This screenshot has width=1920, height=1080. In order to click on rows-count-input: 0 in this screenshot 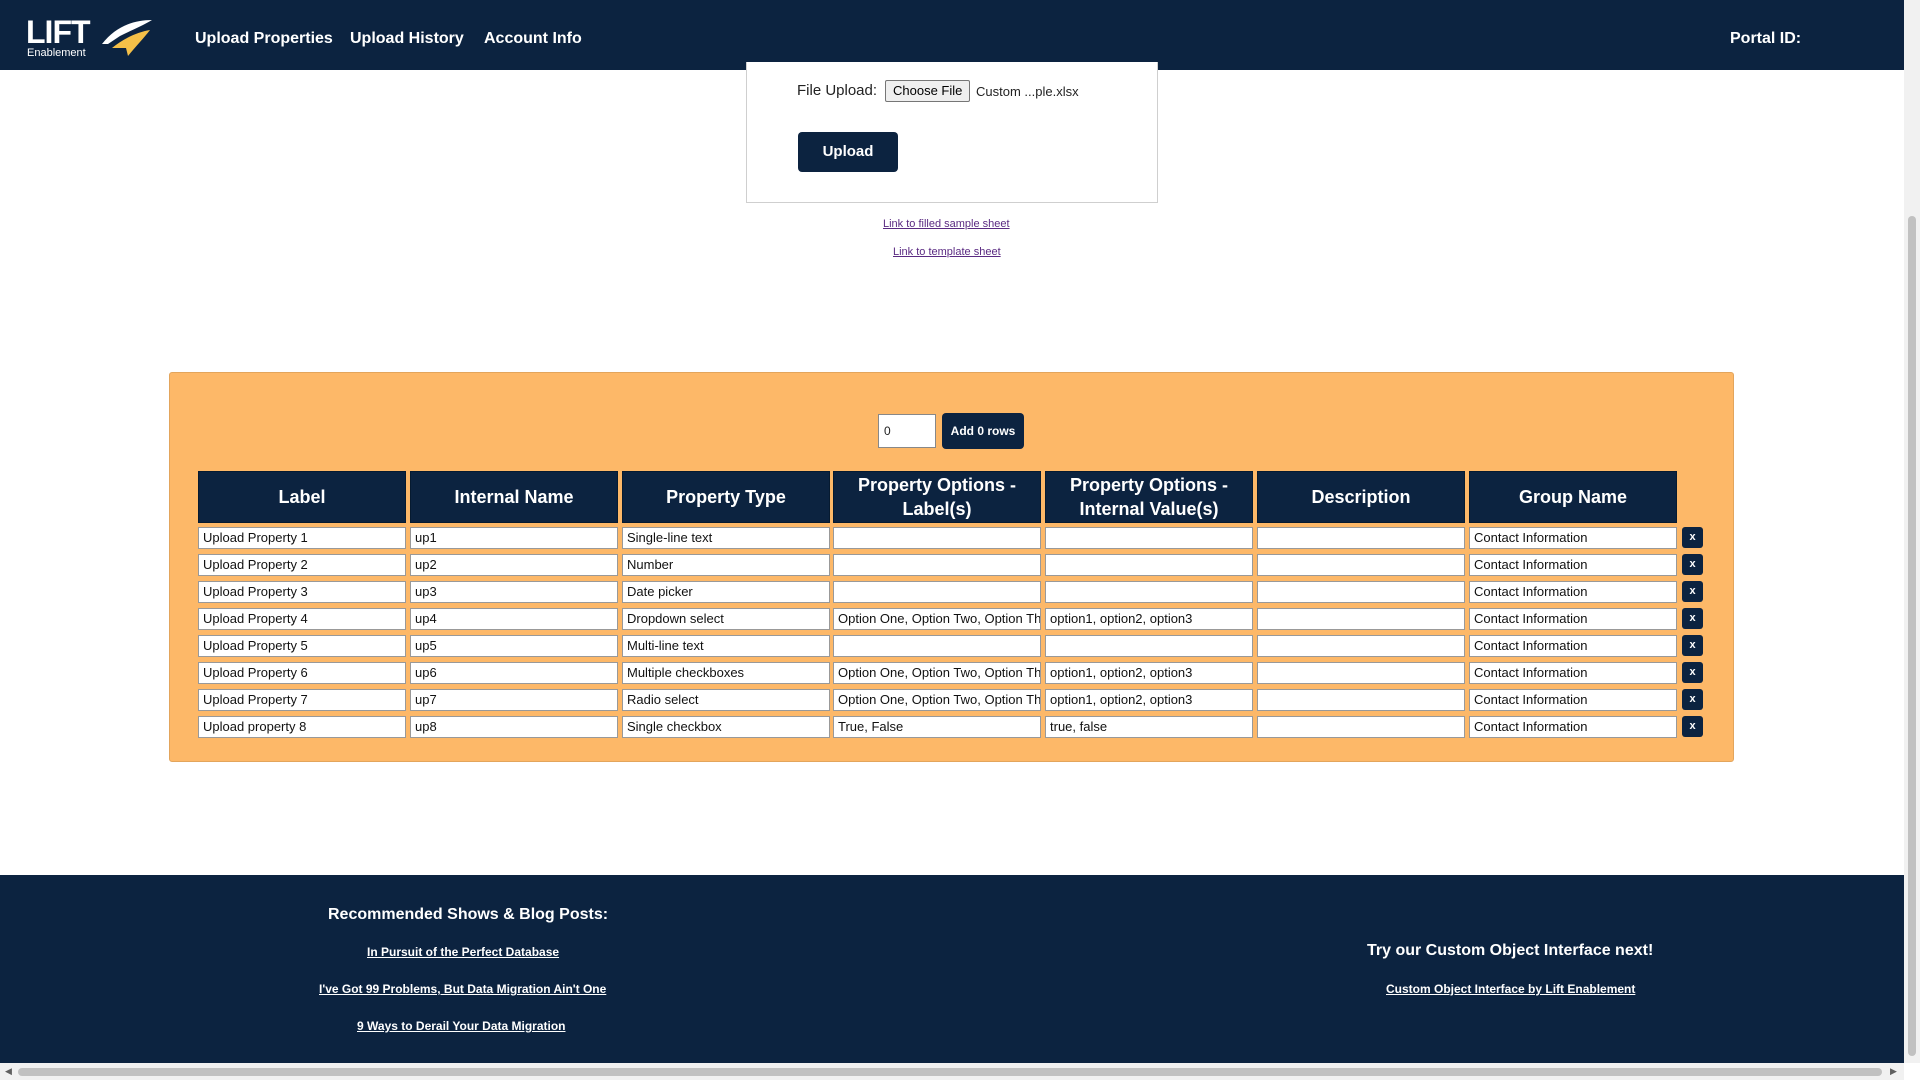, I will do `click(907, 431)`.